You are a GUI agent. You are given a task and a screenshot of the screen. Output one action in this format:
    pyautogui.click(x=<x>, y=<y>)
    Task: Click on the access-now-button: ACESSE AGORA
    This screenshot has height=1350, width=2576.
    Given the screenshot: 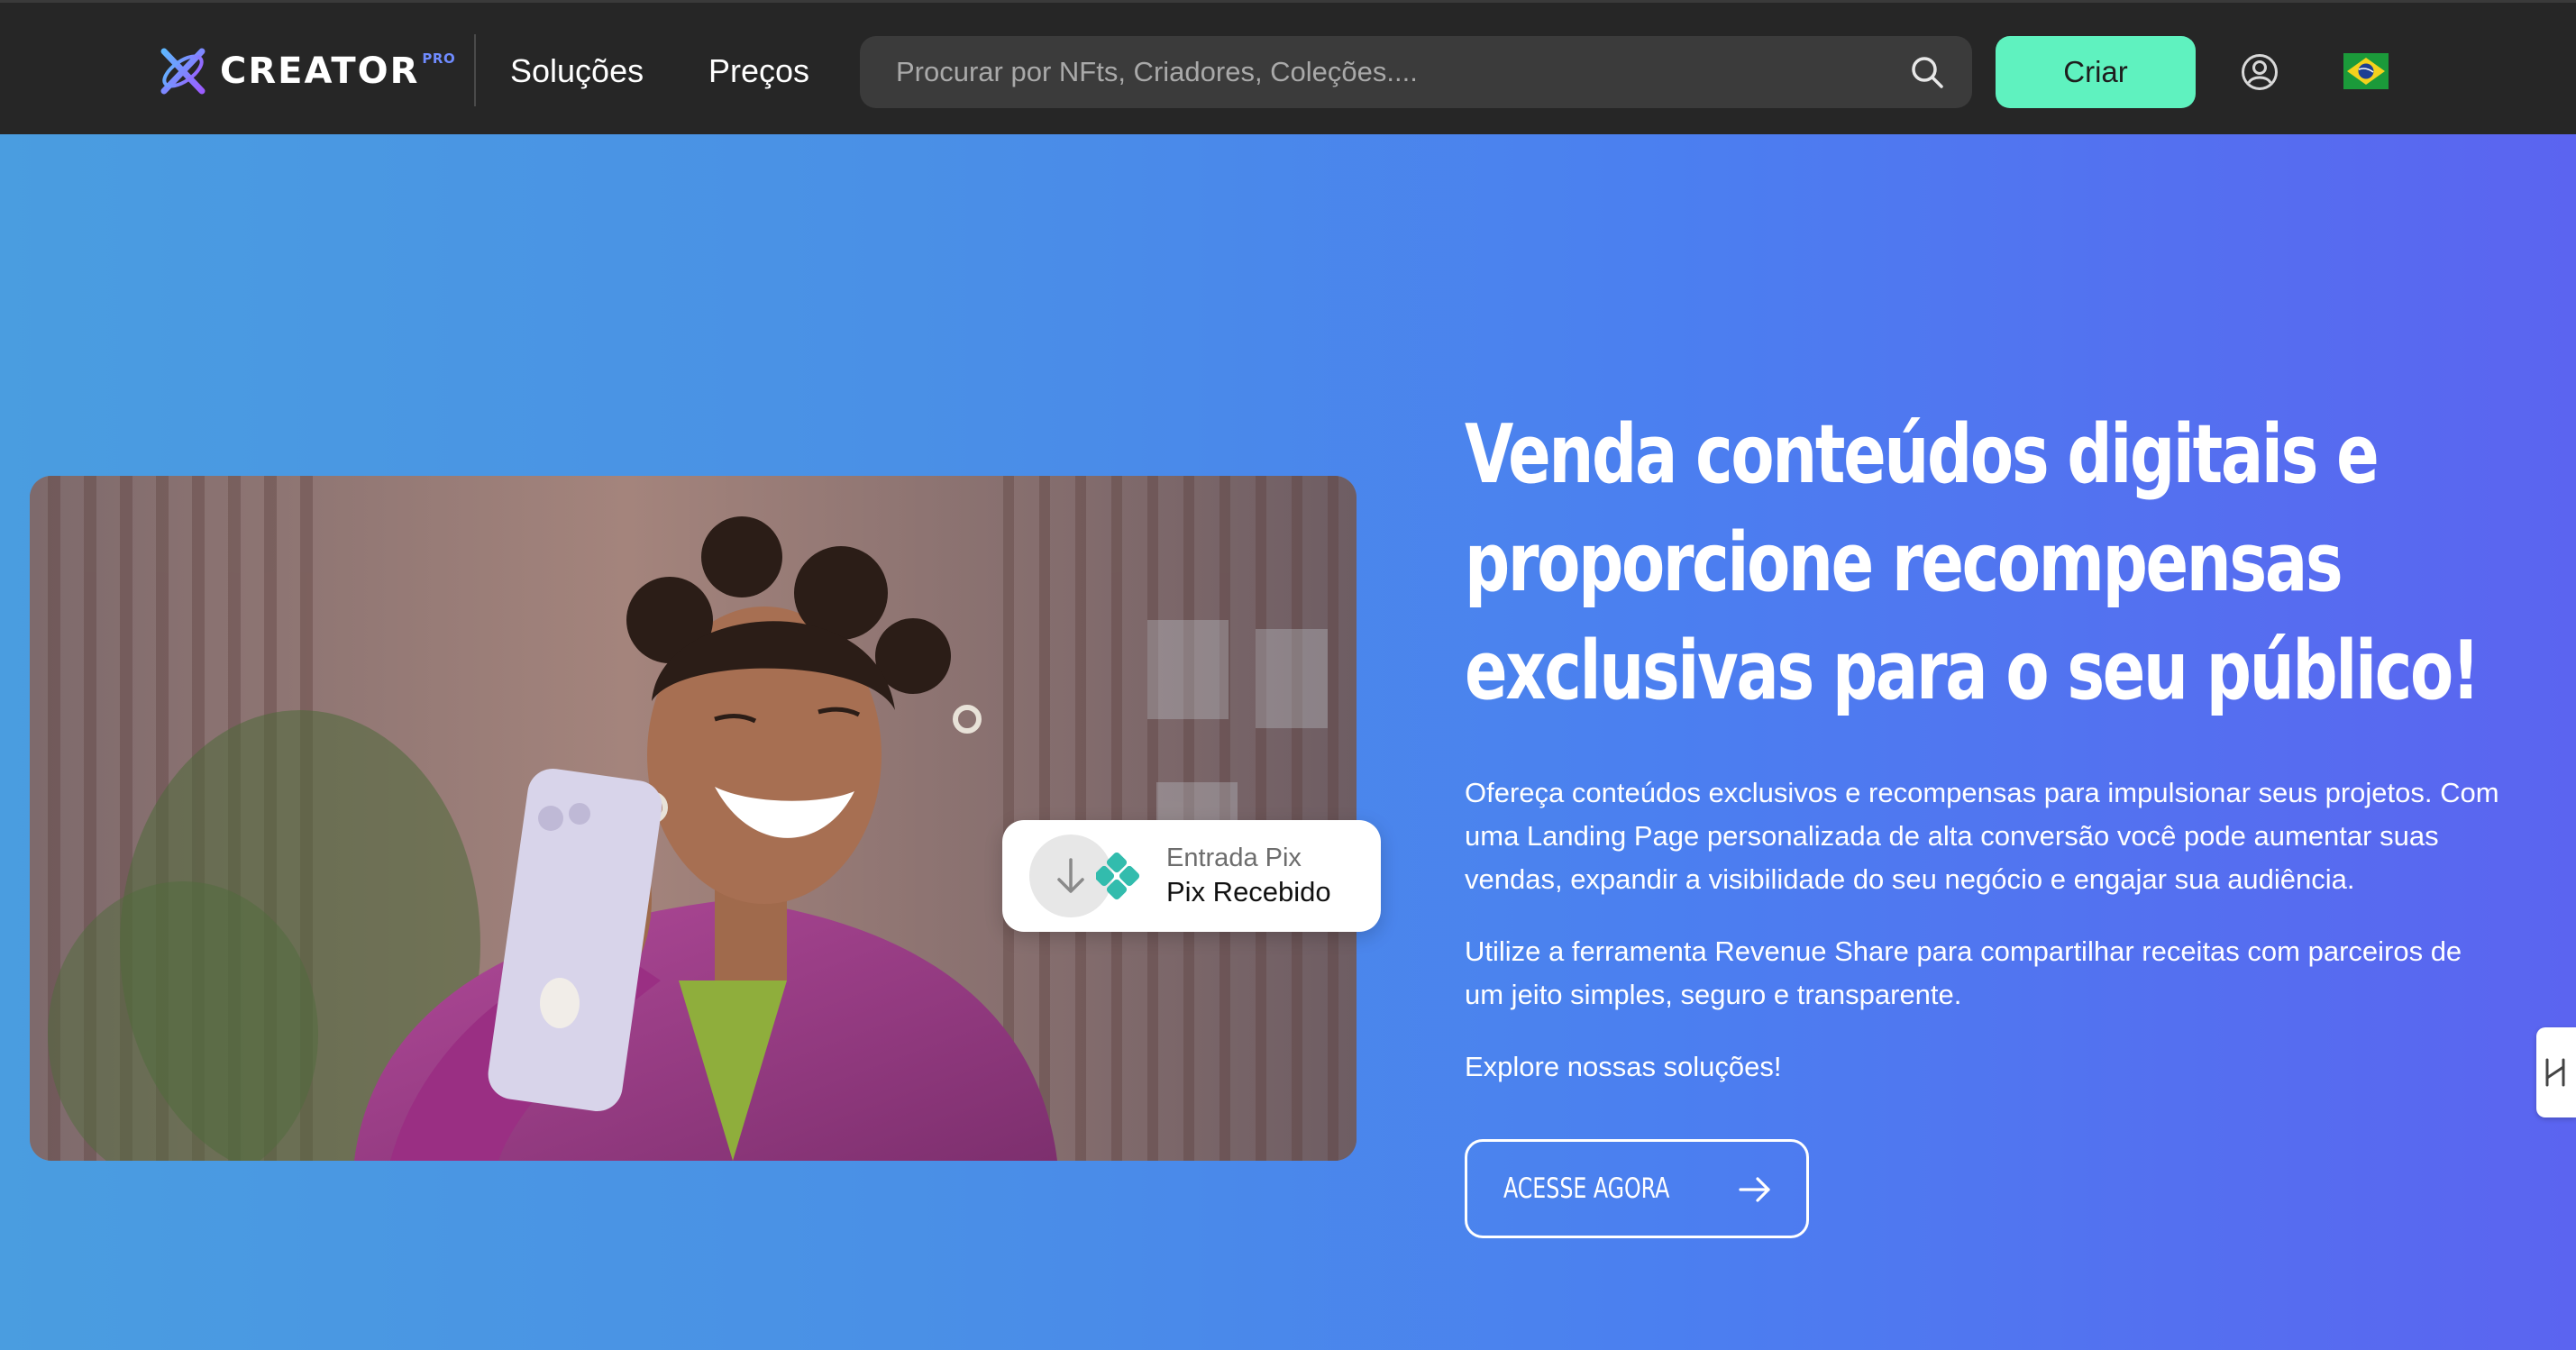 What is the action you would take?
    pyautogui.click(x=1637, y=1188)
    